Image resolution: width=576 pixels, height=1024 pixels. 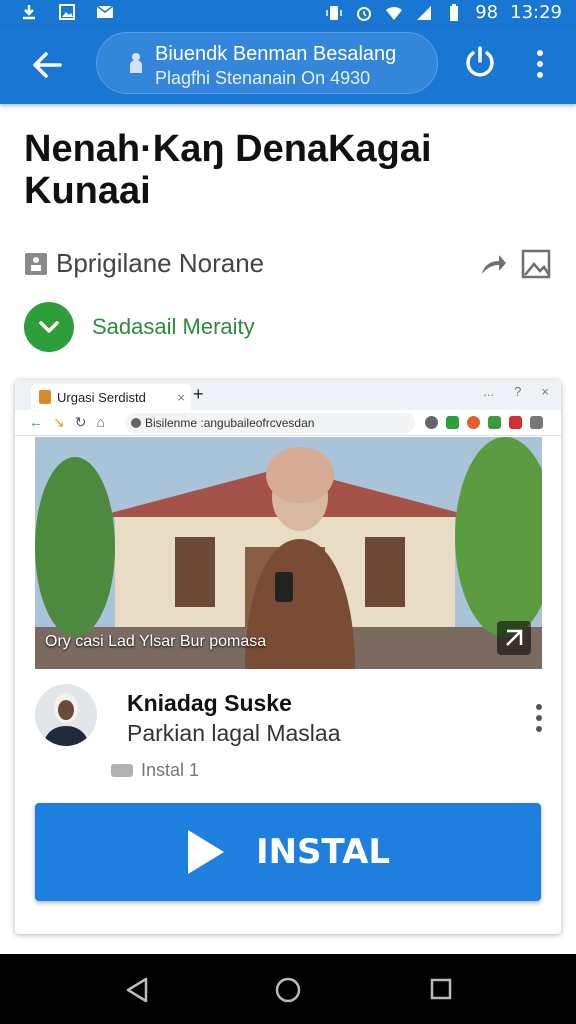 I want to click on tab-title: Urgasi Serdistd, so click(x=101, y=397).